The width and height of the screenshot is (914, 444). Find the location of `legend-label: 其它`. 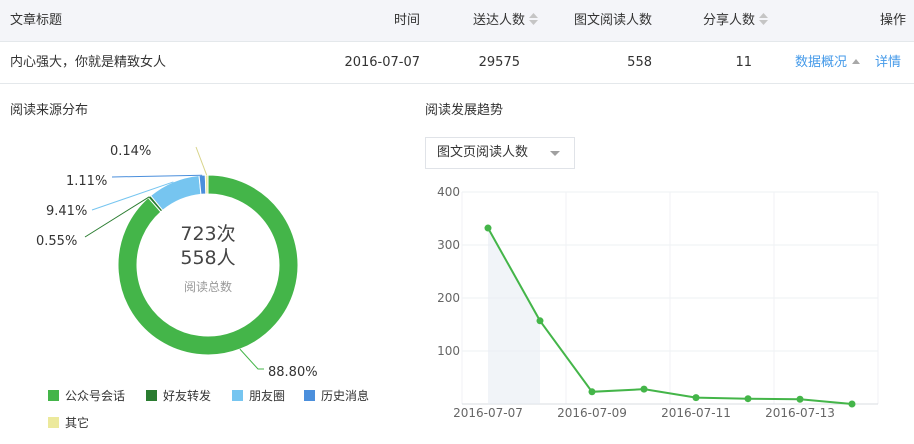

legend-label: 其它 is located at coordinates (77, 423).